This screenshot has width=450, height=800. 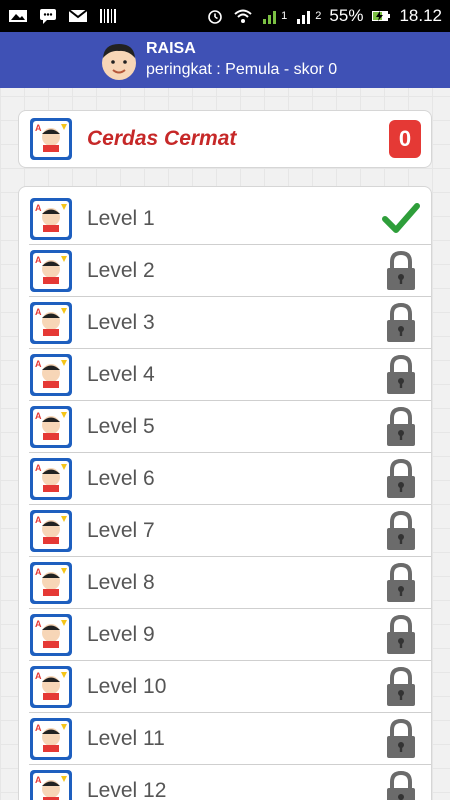 I want to click on level-row: A Level 12, so click(x=225, y=782).